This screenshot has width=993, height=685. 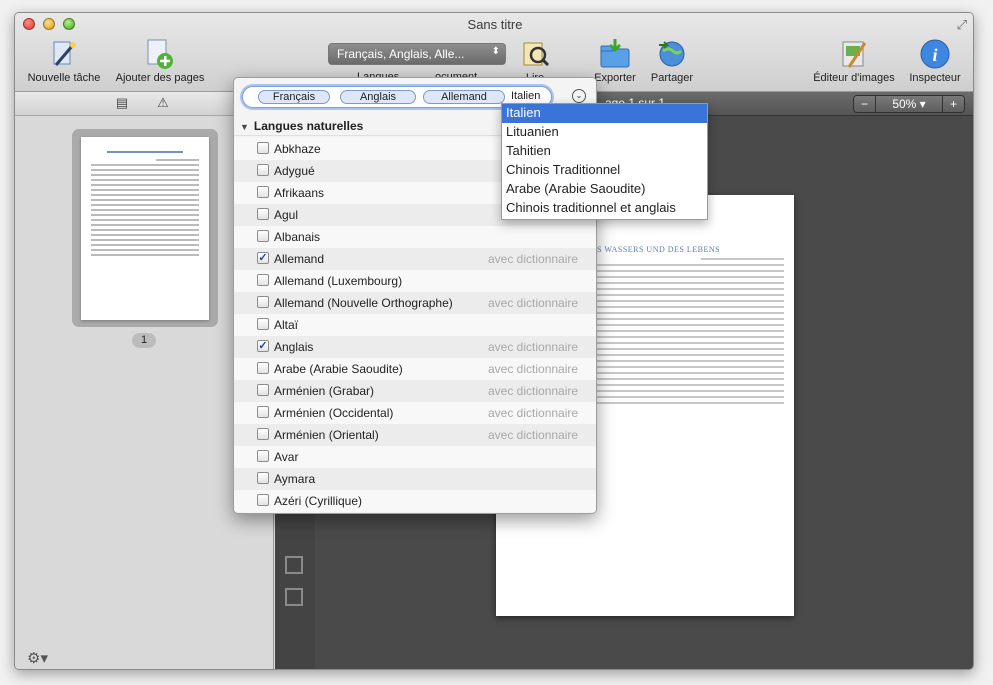 I want to click on new-task-label: Nouvelle tâche, so click(x=64, y=78).